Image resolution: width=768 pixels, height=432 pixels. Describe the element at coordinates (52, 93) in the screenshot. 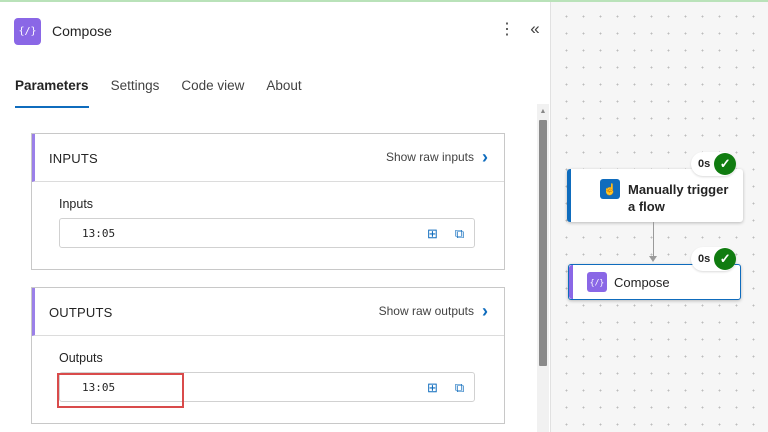

I see `tab-parameters: Parameters` at that location.